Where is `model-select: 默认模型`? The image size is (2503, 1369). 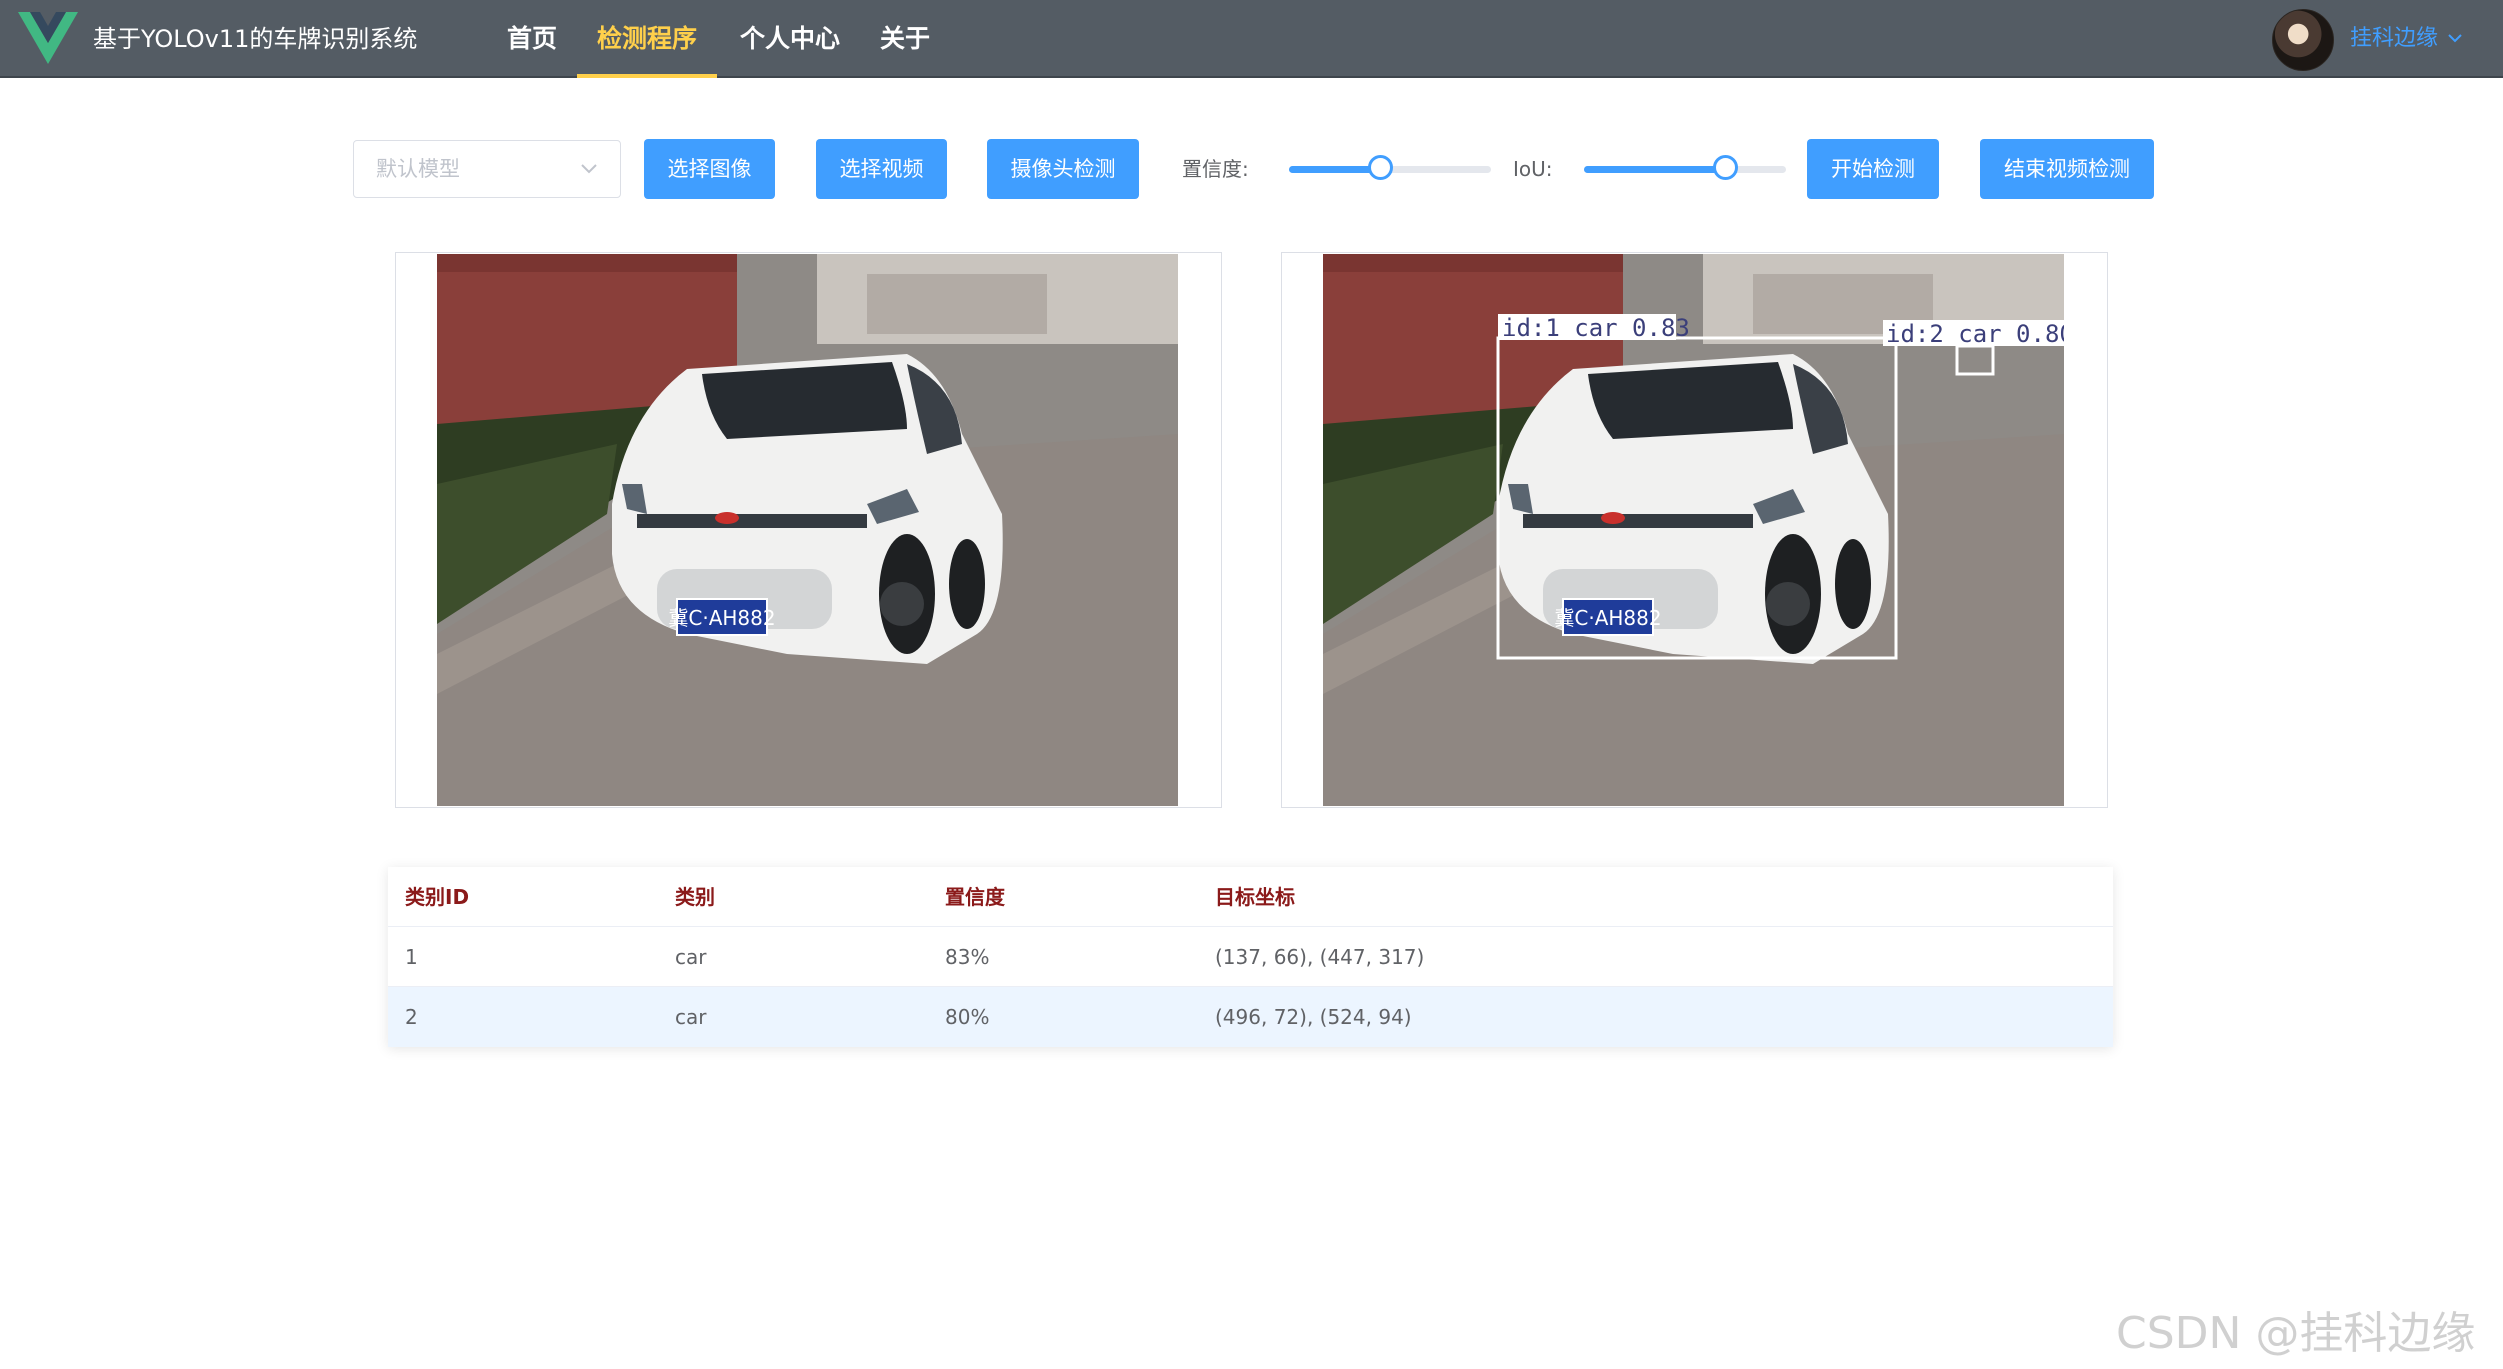
model-select: 默认模型 is located at coordinates (487, 169).